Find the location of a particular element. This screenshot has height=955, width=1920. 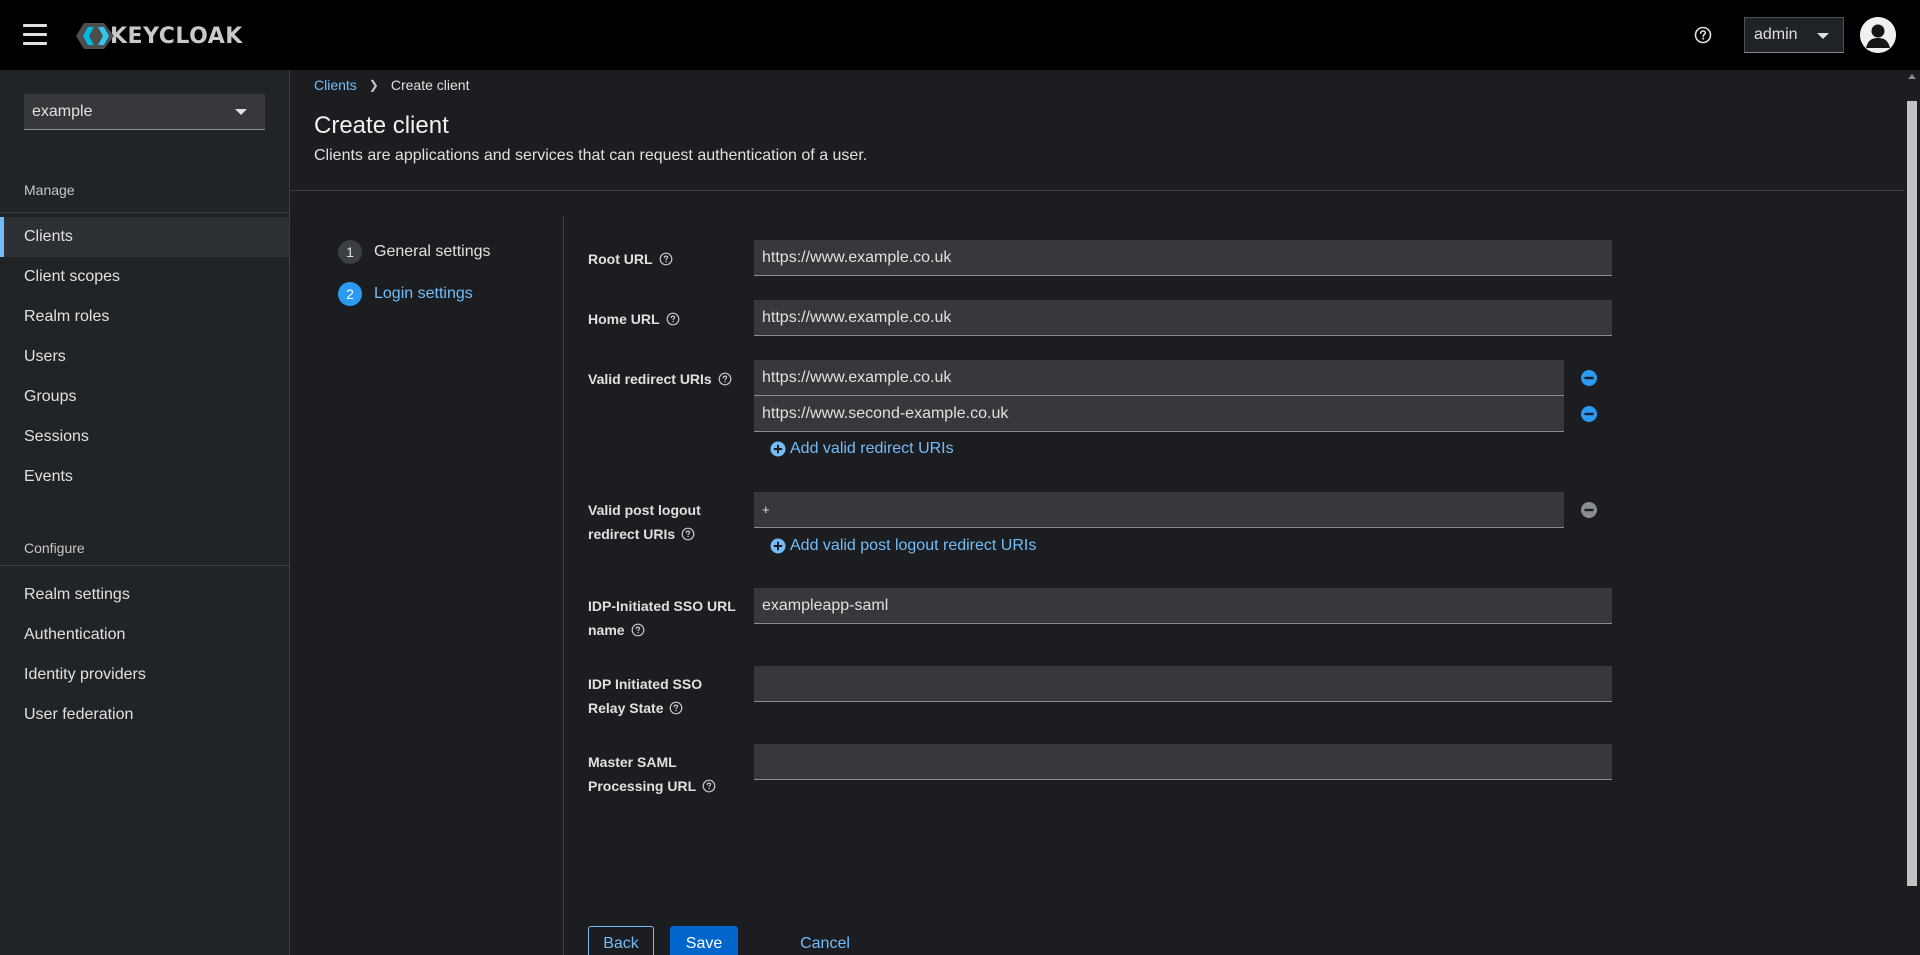

add-post-logout-uri-label: Add valid post logout redirect URIs is located at coordinates (913, 545).